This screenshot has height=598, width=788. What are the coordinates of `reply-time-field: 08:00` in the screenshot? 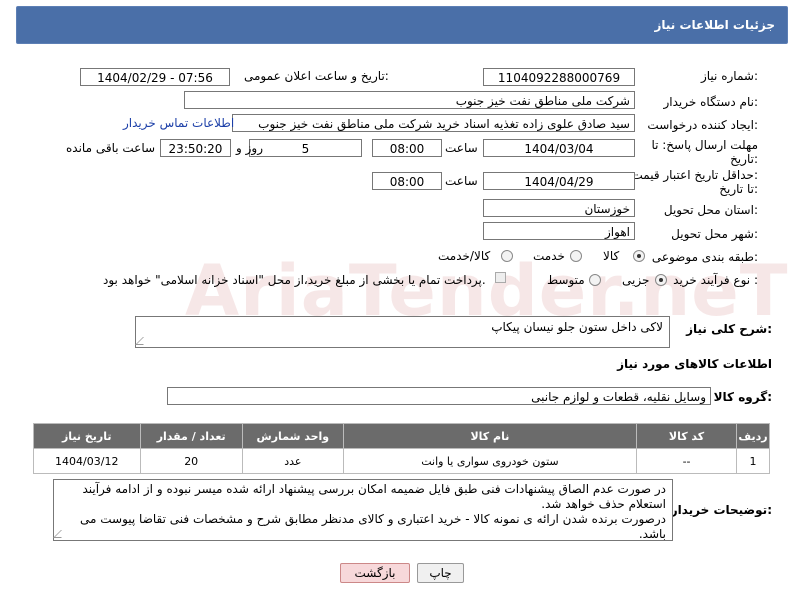 It's located at (407, 148).